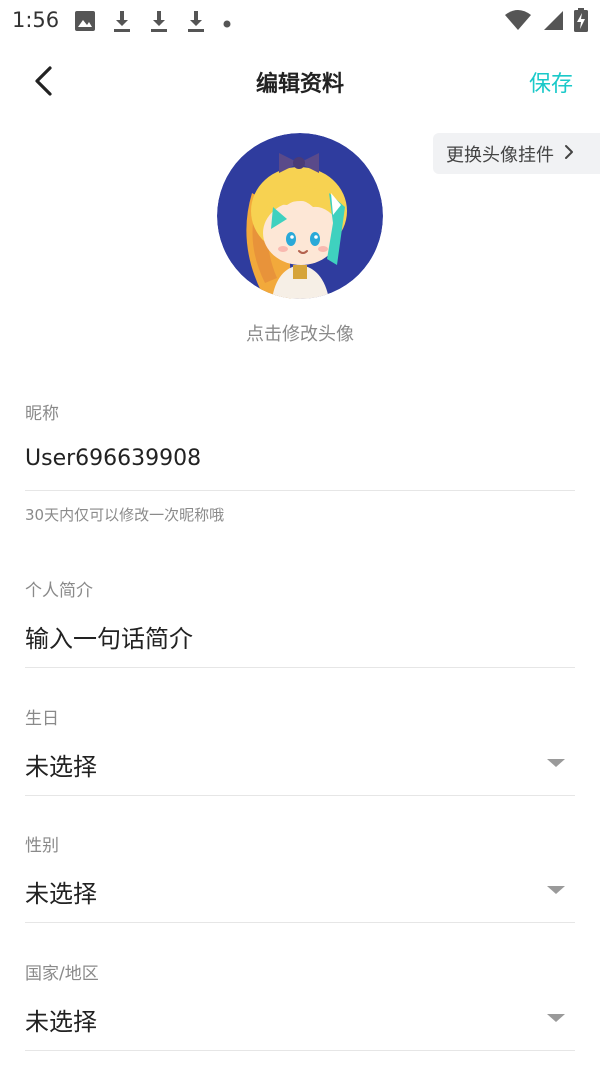 The height and width of the screenshot is (1066, 600). I want to click on bio-label: 个人简介, so click(59, 591).